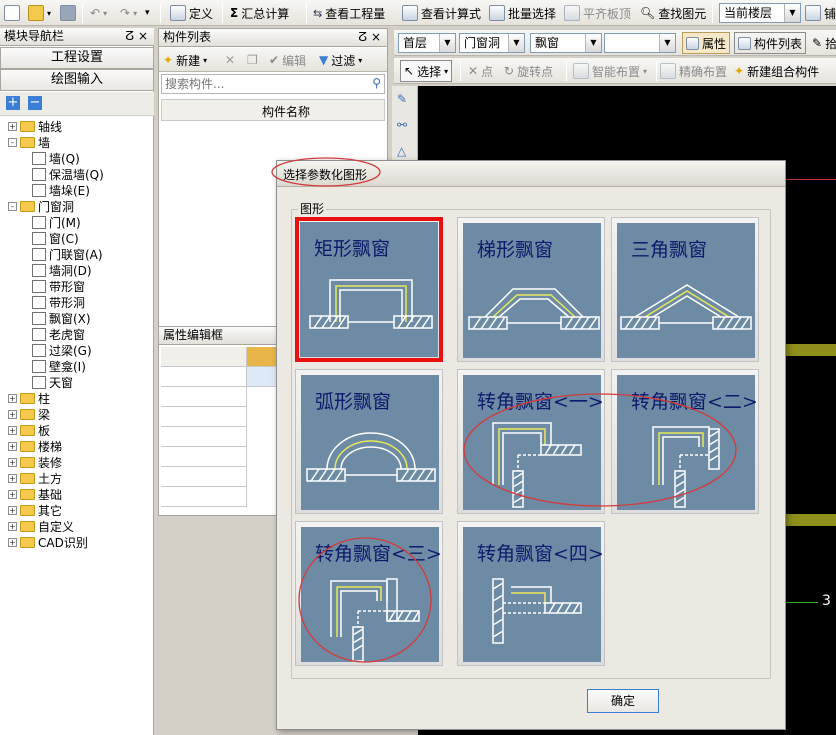  What do you see at coordinates (824, 43) in the screenshot?
I see `pick-button: ✎ 拾` at bounding box center [824, 43].